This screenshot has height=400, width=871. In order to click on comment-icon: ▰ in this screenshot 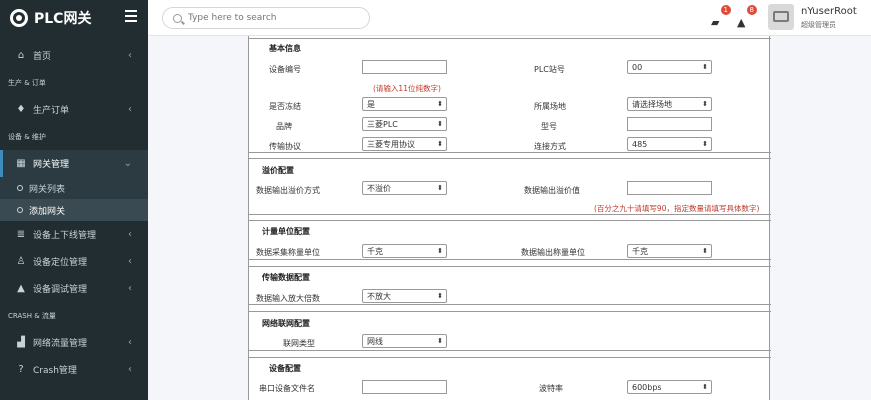, I will do `click(715, 22)`.